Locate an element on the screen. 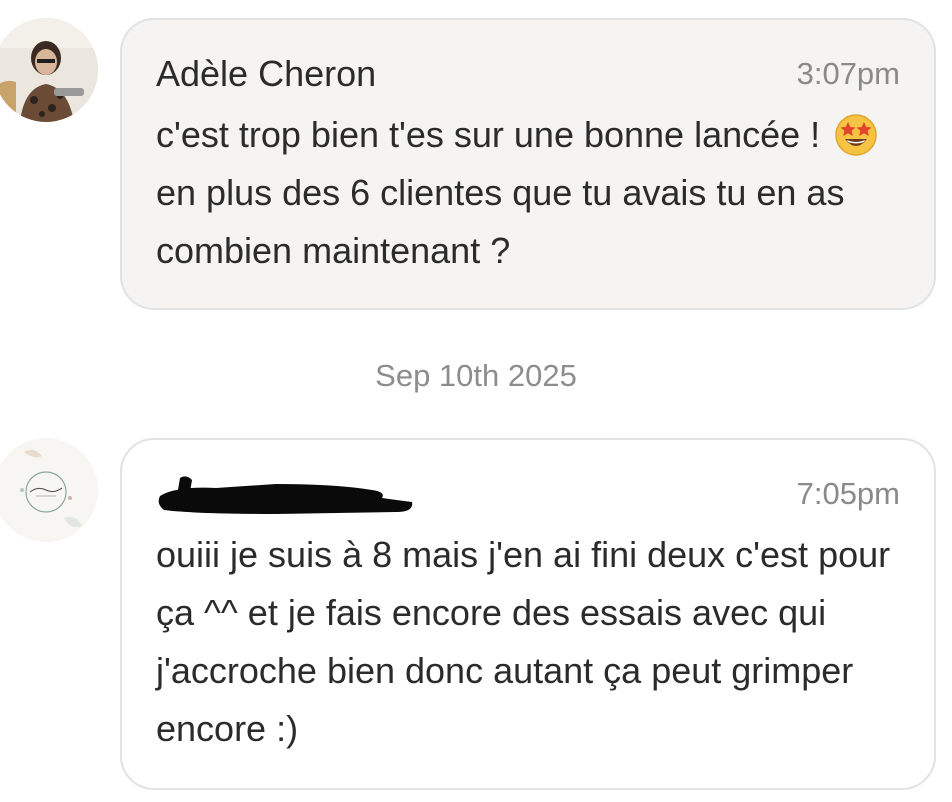  message-timestamp: 3:07pm is located at coordinates (848, 73).